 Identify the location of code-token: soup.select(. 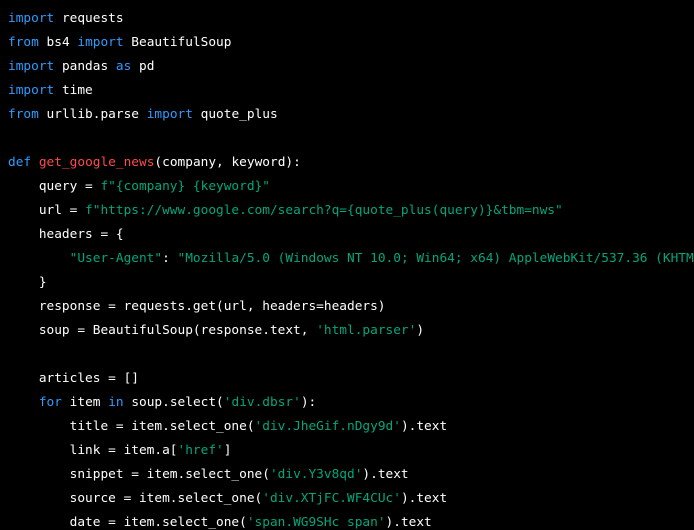
(173, 402).